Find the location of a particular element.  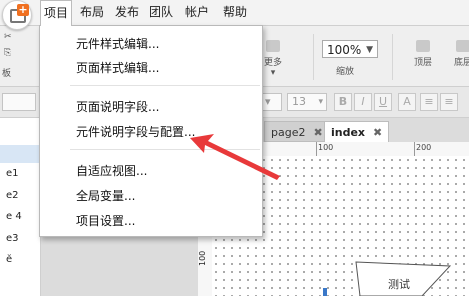

annotation-arrow is located at coordinates (235, 157).